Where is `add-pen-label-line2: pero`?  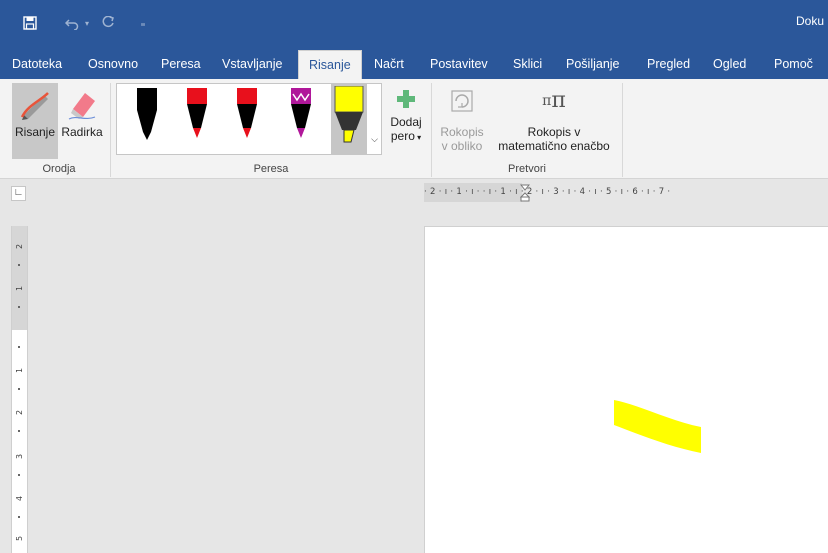 add-pen-label-line2: pero is located at coordinates (402, 136).